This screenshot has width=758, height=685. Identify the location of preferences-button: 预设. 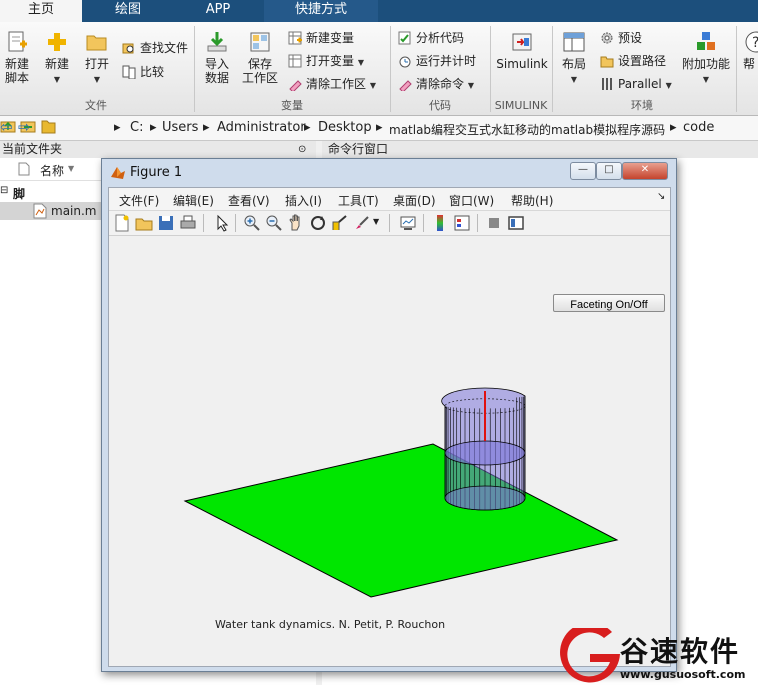
(621, 38).